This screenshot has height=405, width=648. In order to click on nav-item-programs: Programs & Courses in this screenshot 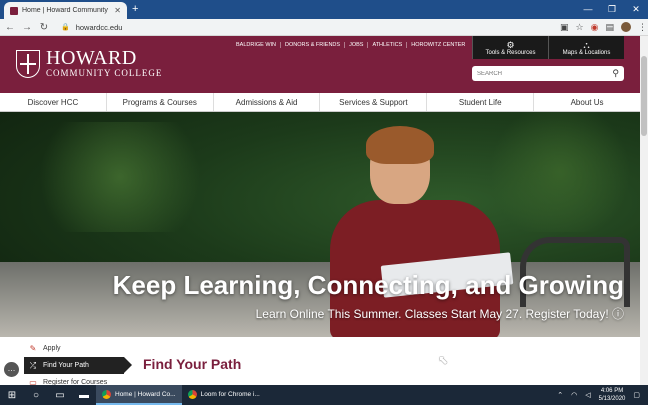, I will do `click(160, 102)`.